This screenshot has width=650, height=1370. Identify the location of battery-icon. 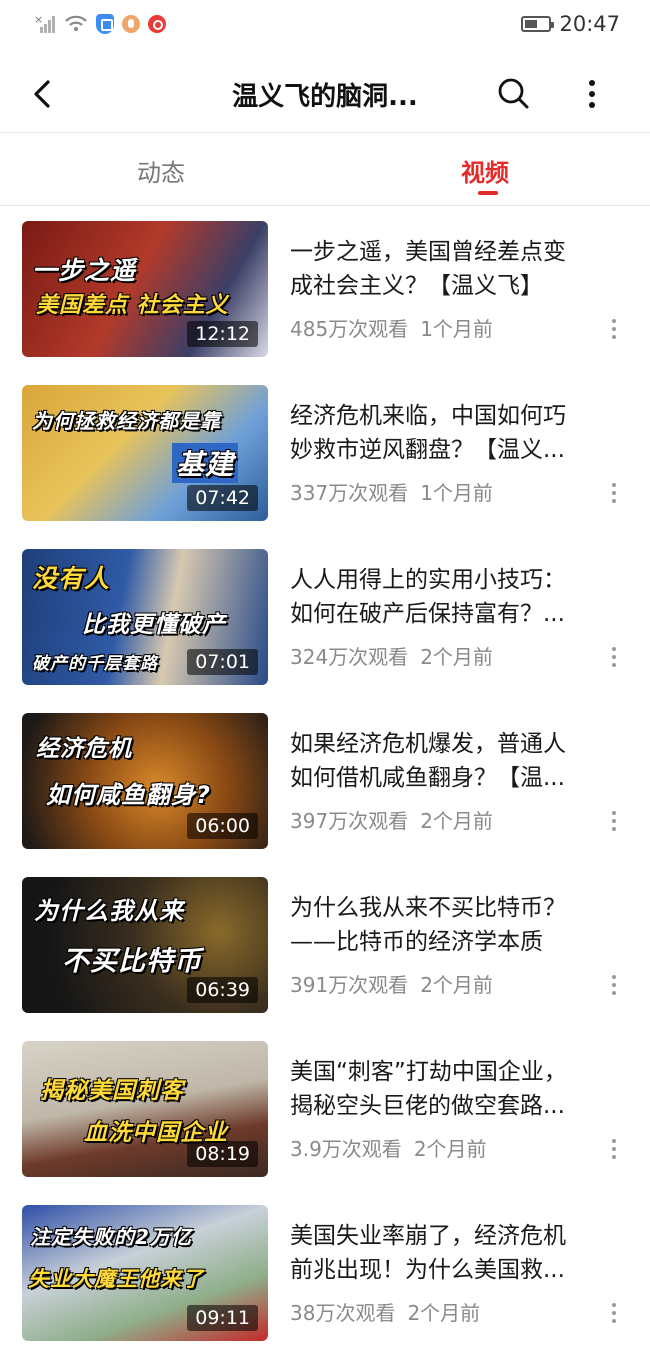
(538, 24).